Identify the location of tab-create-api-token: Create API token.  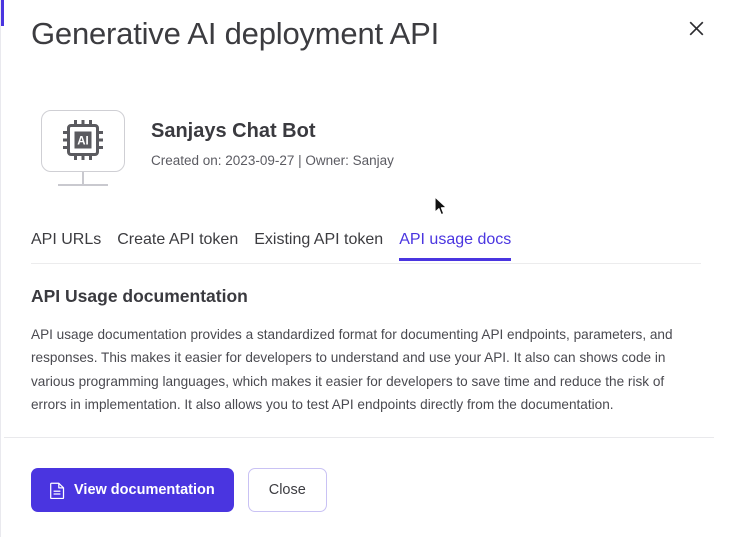
(177, 244).